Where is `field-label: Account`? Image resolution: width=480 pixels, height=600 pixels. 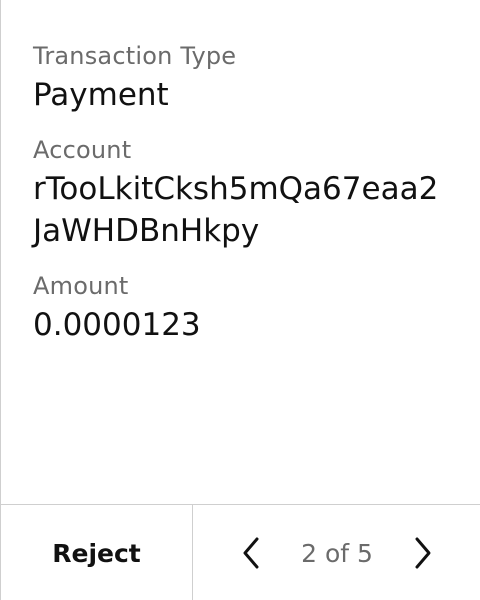
field-label: Account is located at coordinates (82, 150).